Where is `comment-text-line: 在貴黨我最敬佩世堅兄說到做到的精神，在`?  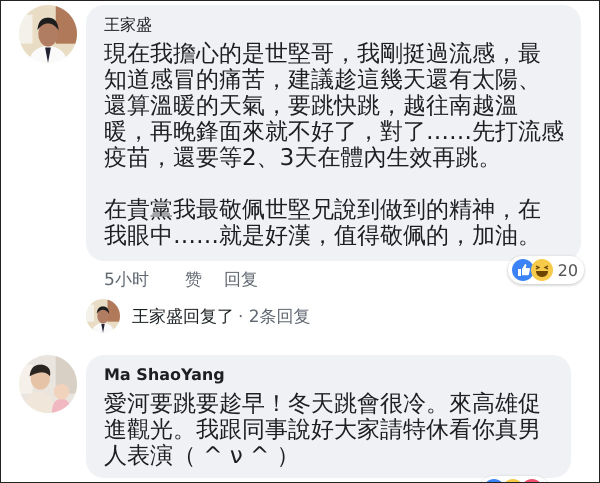
comment-text-line: 在貴黨我最敬佩世堅兄說到做到的精神，在 is located at coordinates (322, 210).